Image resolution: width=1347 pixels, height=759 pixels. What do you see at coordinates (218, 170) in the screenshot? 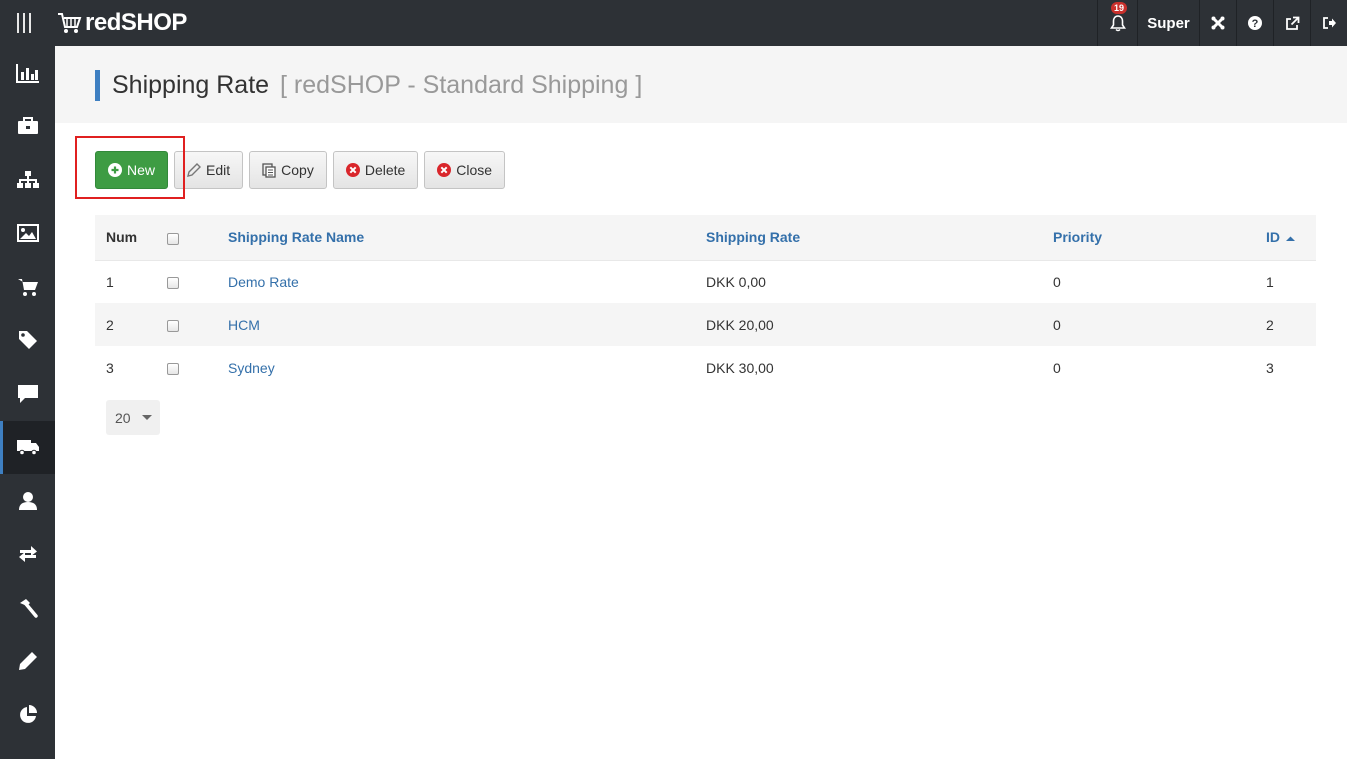
I see `edit-button-label: Edit` at bounding box center [218, 170].